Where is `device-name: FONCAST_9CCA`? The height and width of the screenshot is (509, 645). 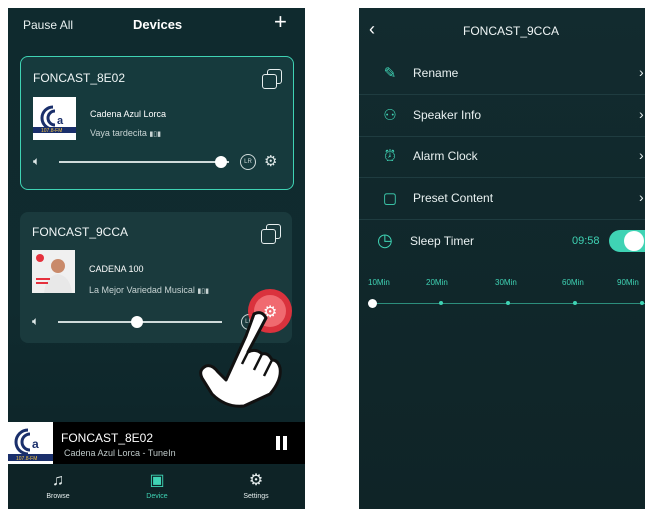 device-name: FONCAST_9CCA is located at coordinates (80, 232).